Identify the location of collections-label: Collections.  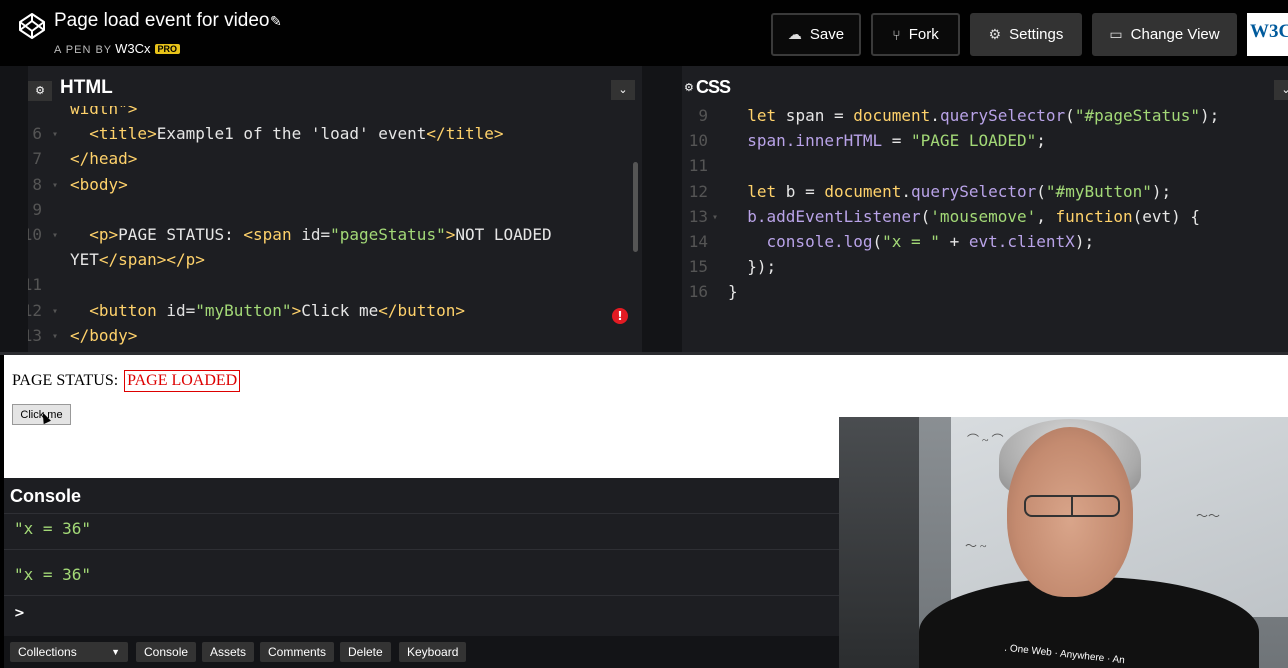
(47, 652).